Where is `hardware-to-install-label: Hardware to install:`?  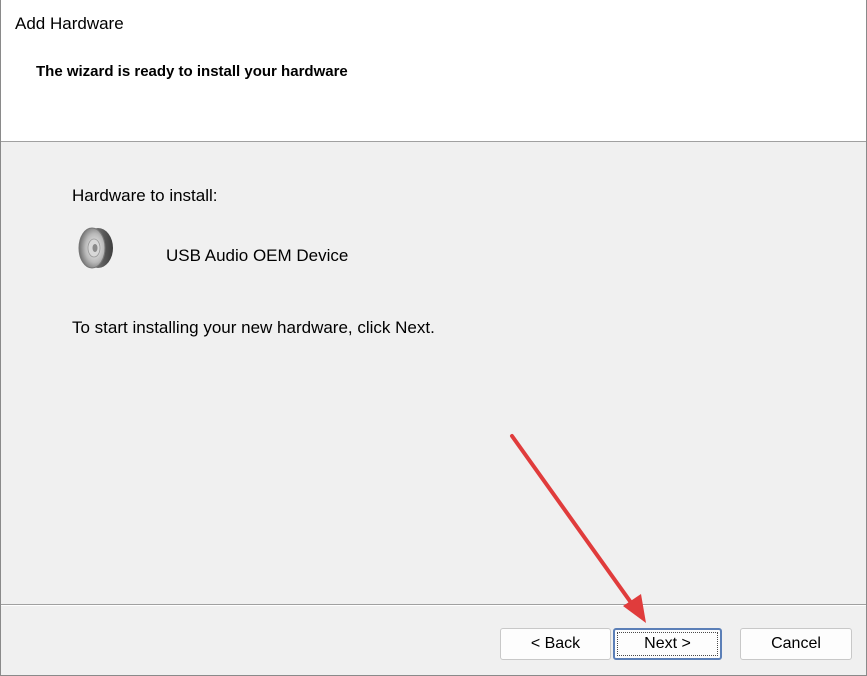
hardware-to-install-label: Hardware to install: is located at coordinates (145, 195).